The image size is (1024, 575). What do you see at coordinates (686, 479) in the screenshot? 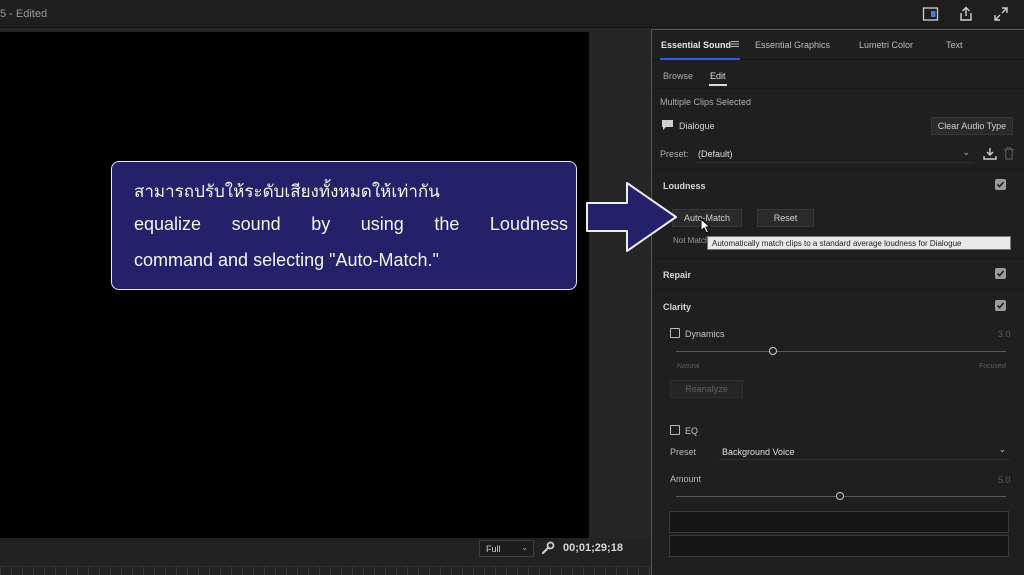
I see `amount-label: Amount` at bounding box center [686, 479].